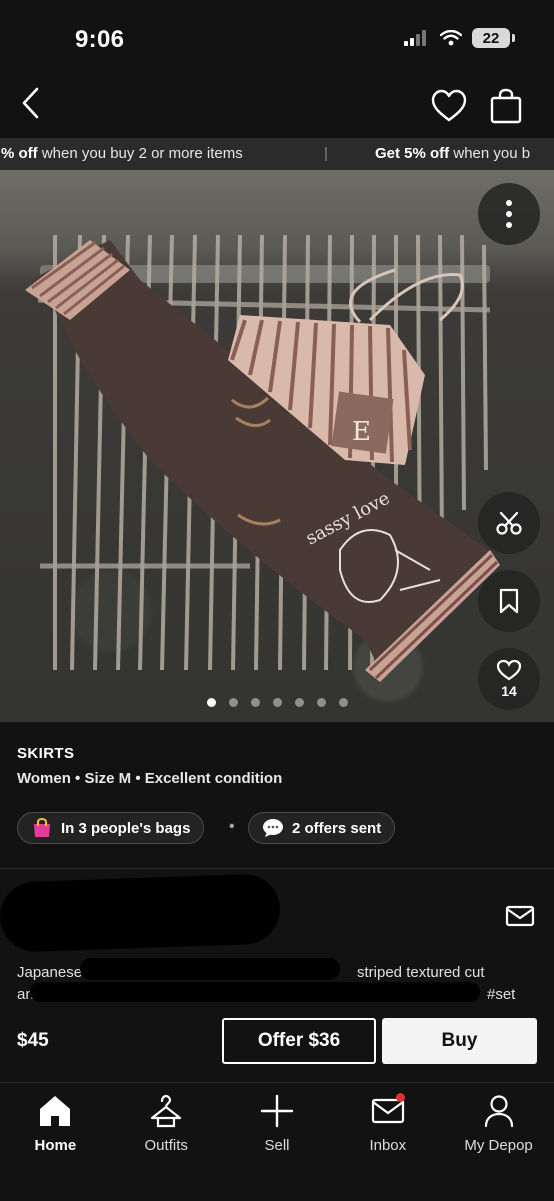 The height and width of the screenshot is (1201, 554). I want to click on plus-icon, so click(277, 1111).